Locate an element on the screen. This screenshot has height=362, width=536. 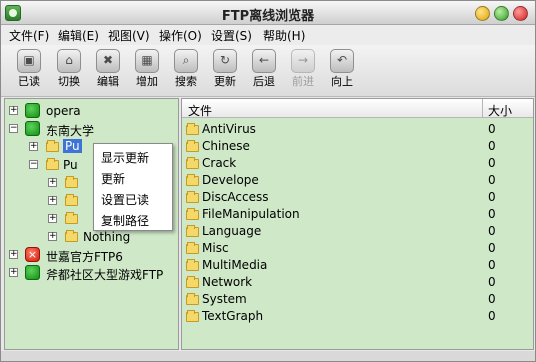
tree-label: opera is located at coordinates (63, 111).